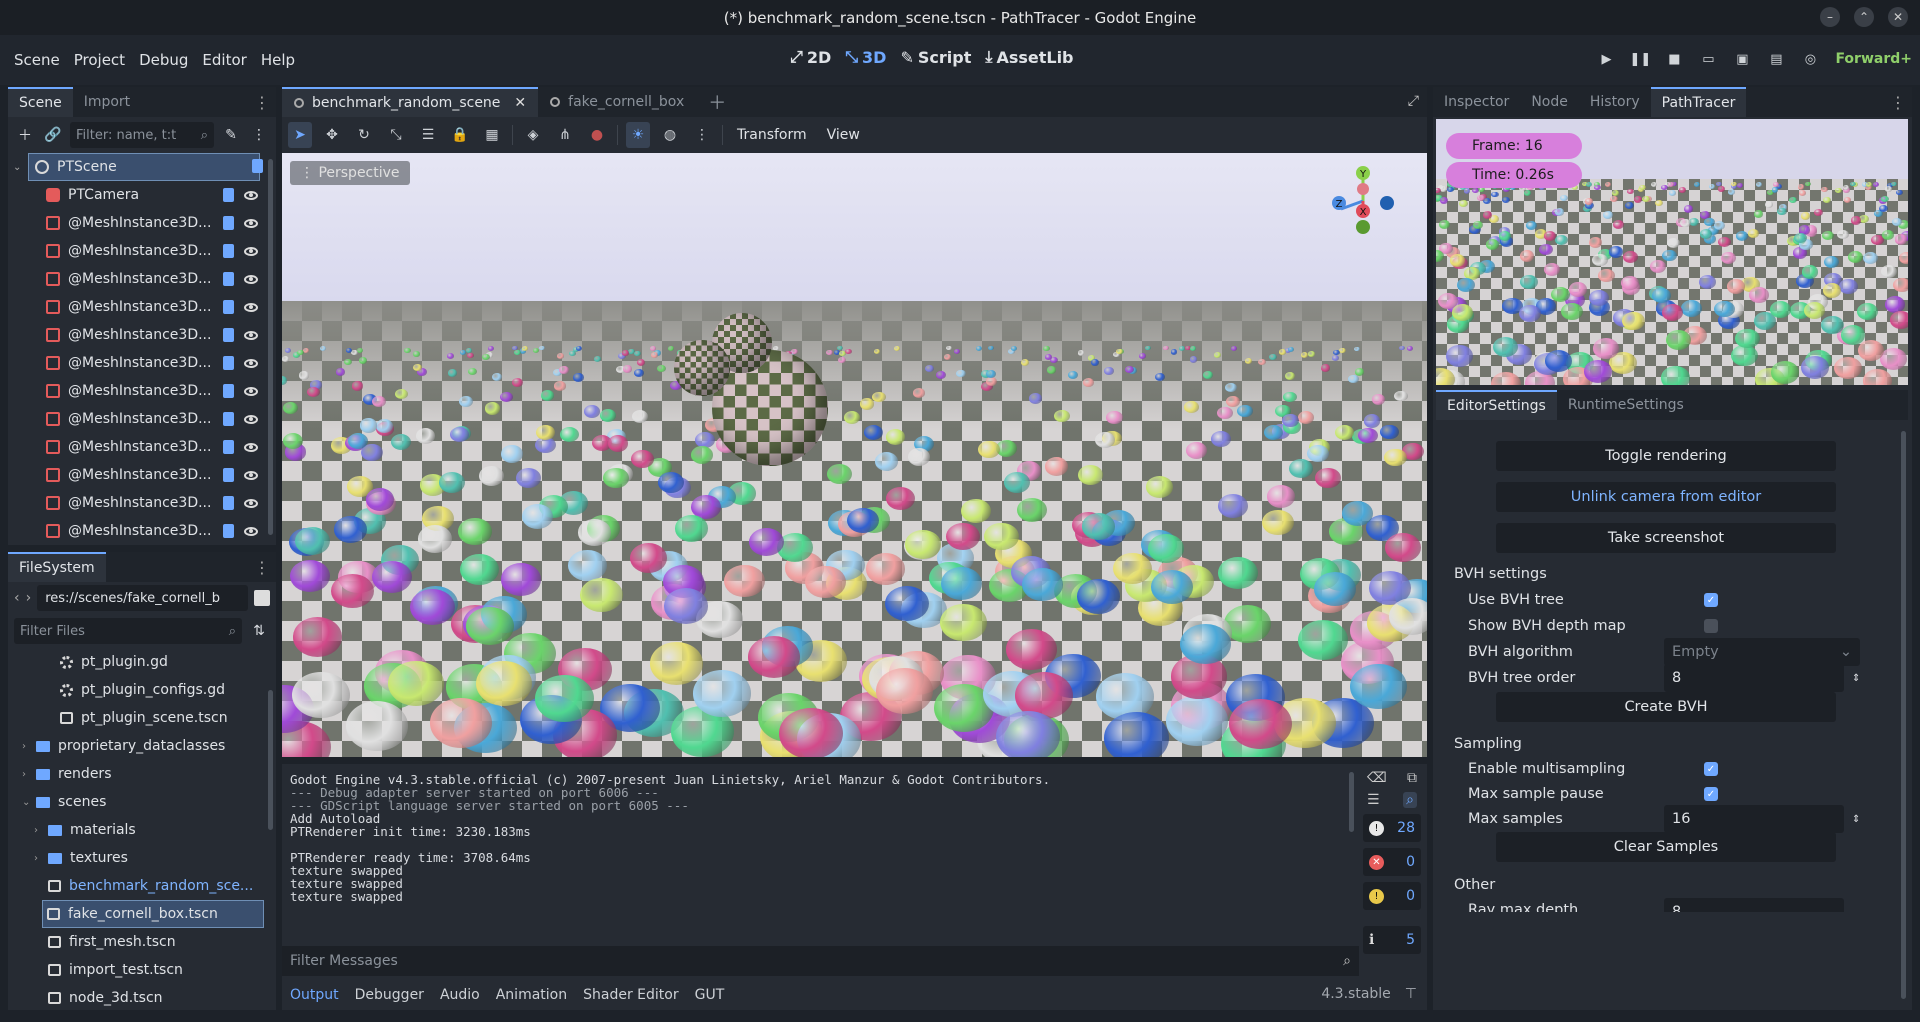 This screenshot has width=1920, height=1022. I want to click on unlink-camera-button: Unlink camera from editor, so click(1666, 497).